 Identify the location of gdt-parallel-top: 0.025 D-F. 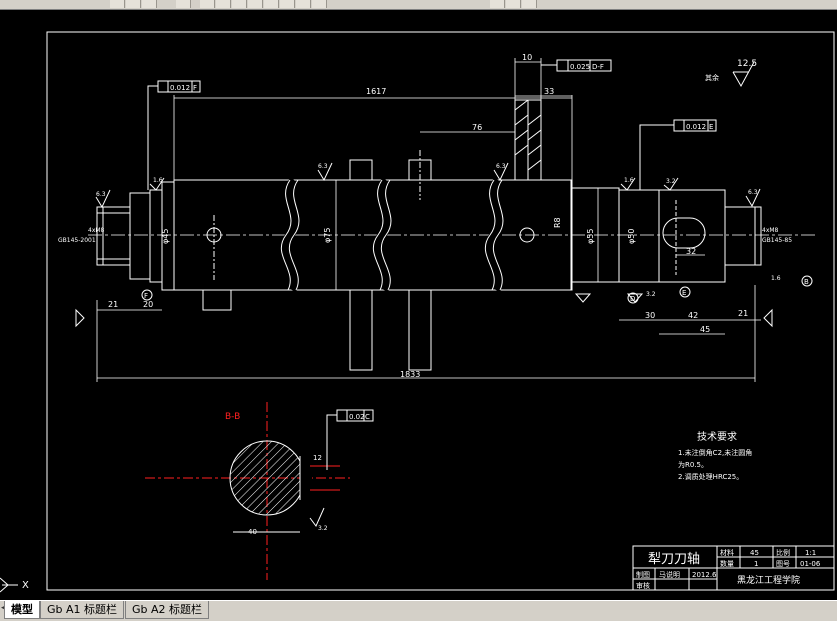
(576, 65).